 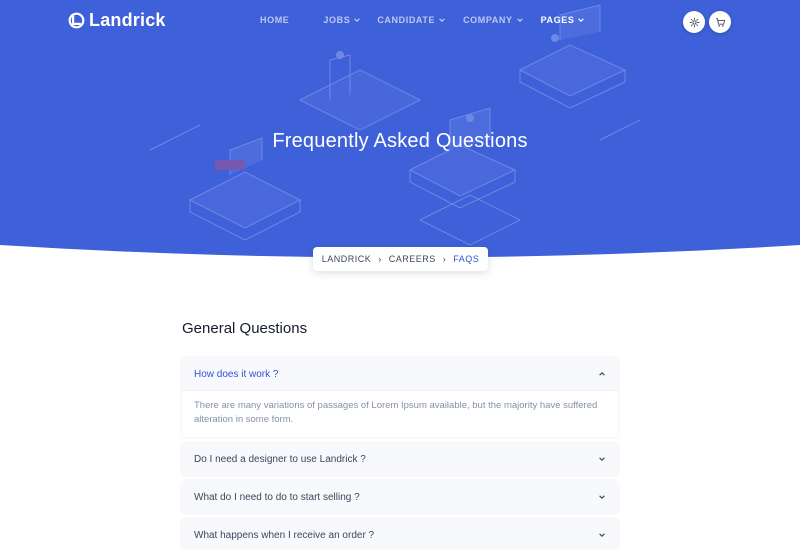 I want to click on faq-question-toggle: Do I need a designer to use Landrick ?, so click(x=400, y=459).